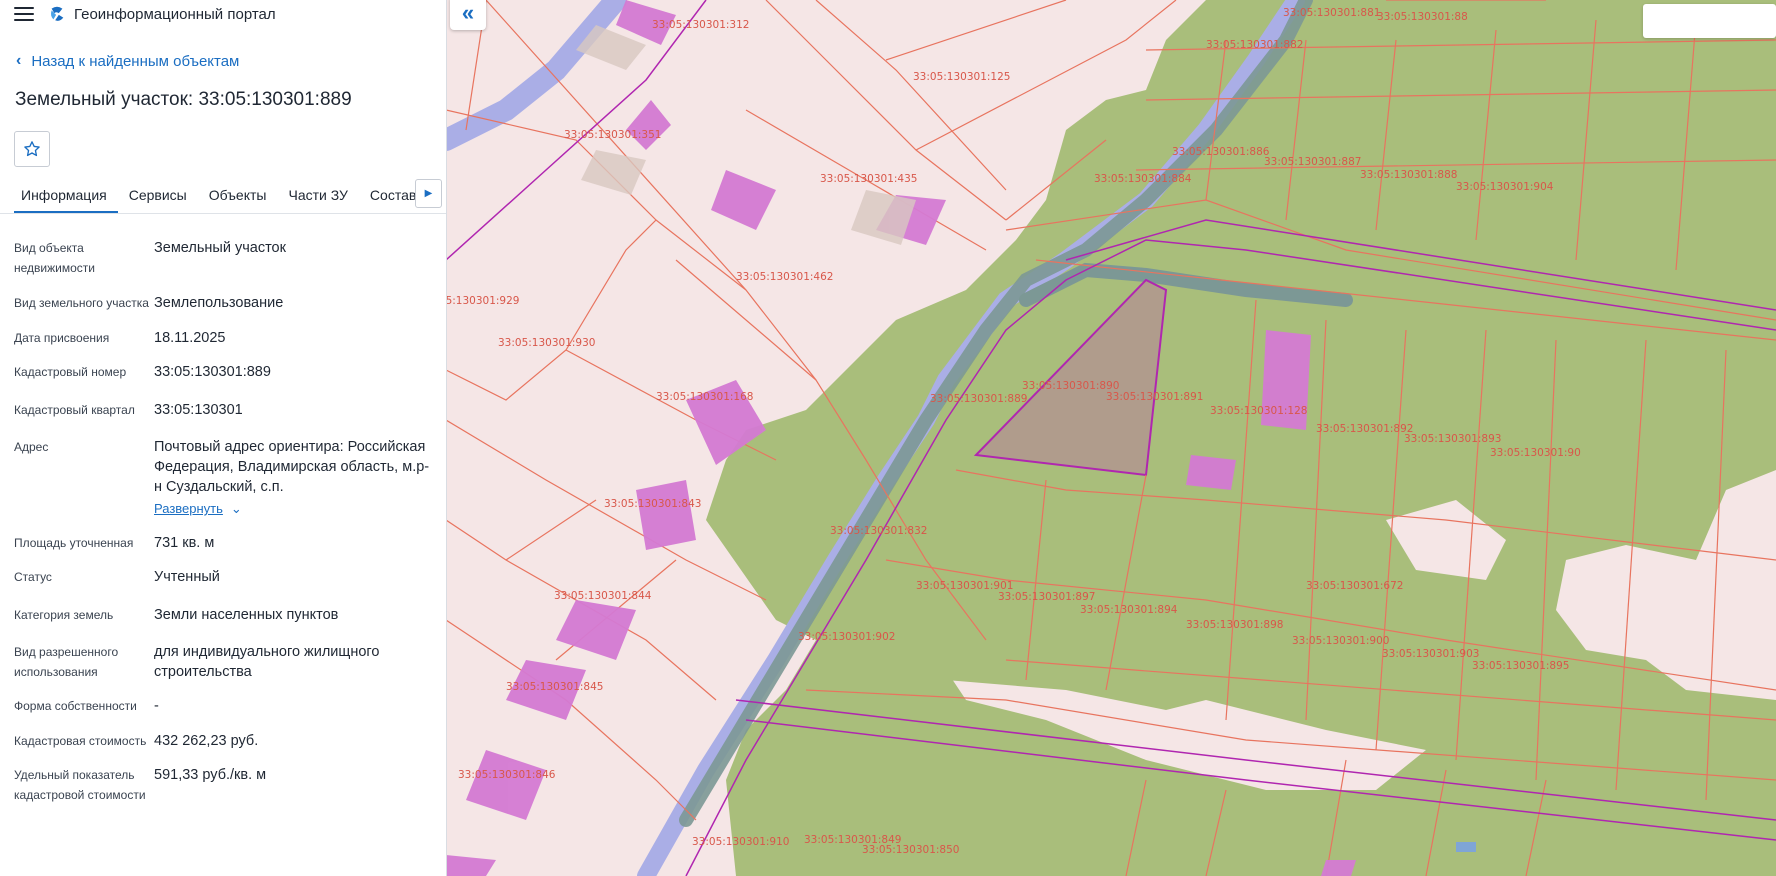 The height and width of the screenshot is (876, 1776). I want to click on parcel-label: 33:05:130301:903, so click(1430, 654).